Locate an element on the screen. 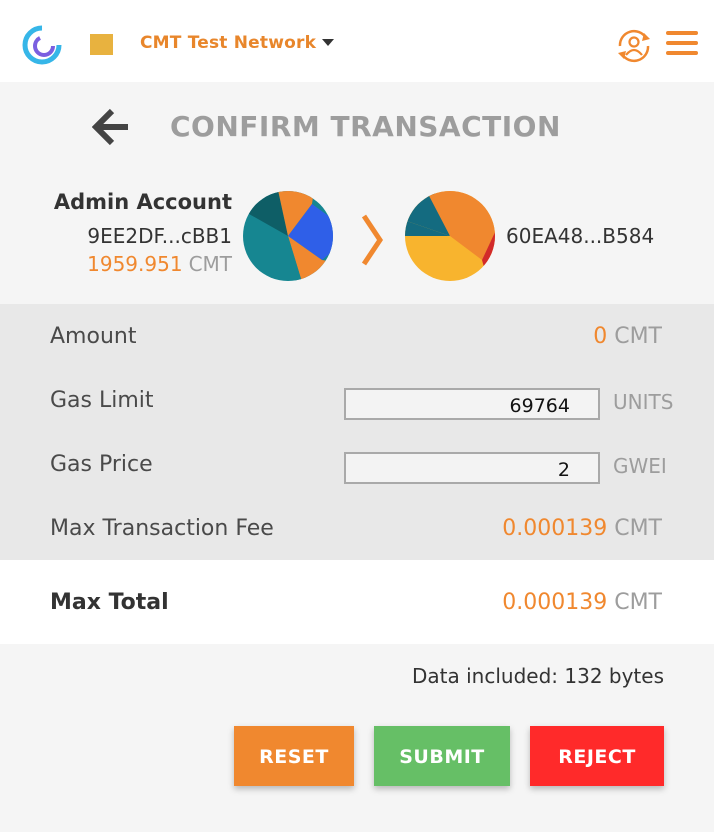 The image size is (716, 832). to-address: 60EA48...B584 is located at coordinates (580, 236).